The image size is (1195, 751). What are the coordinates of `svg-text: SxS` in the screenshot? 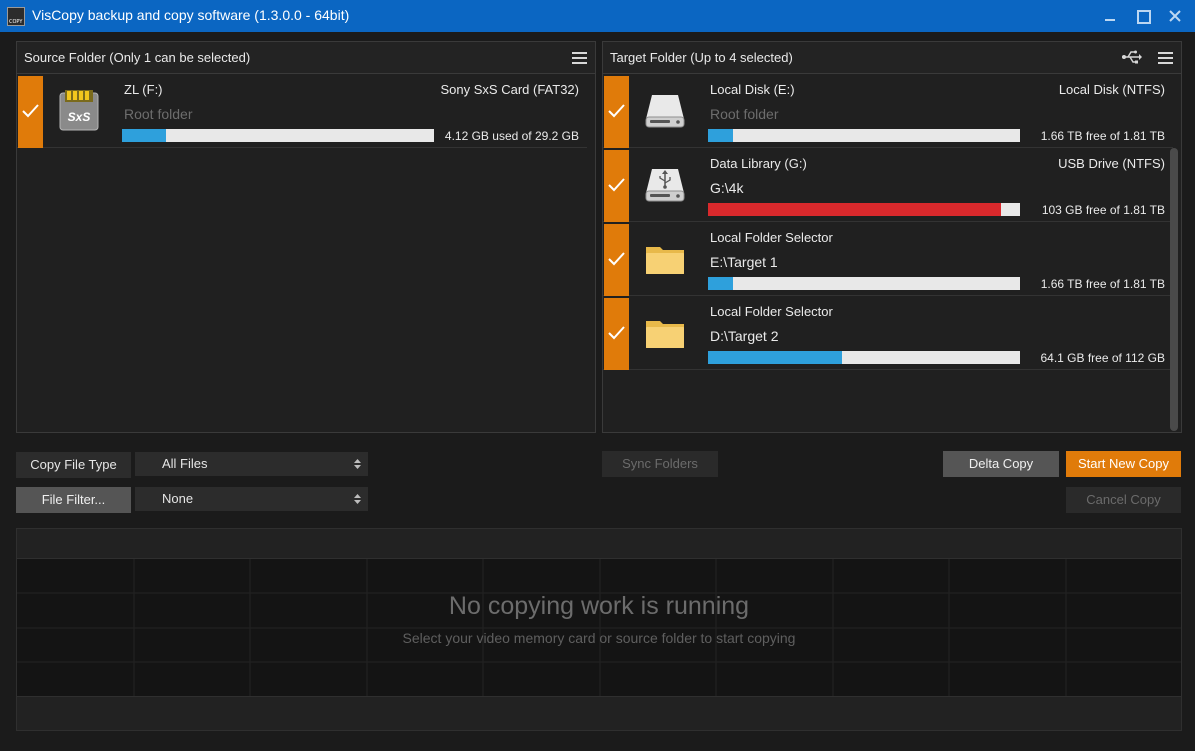 It's located at (79, 117).